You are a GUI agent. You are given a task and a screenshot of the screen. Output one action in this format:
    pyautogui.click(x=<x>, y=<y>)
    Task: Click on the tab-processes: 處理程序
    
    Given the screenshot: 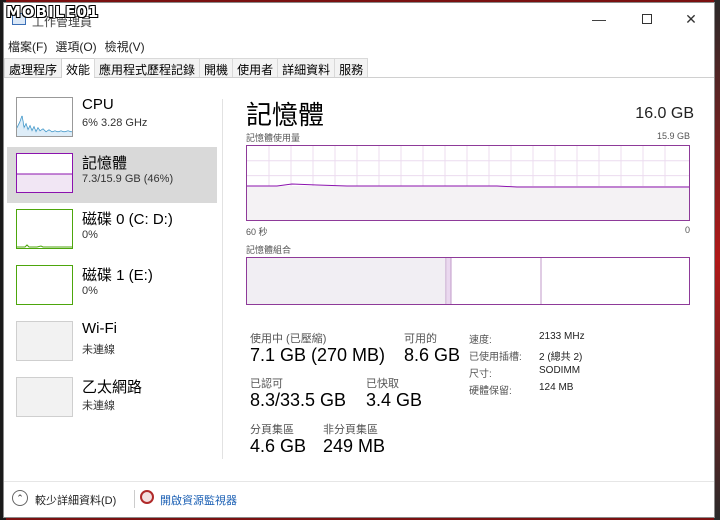 What is the action you would take?
    pyautogui.click(x=33, y=67)
    